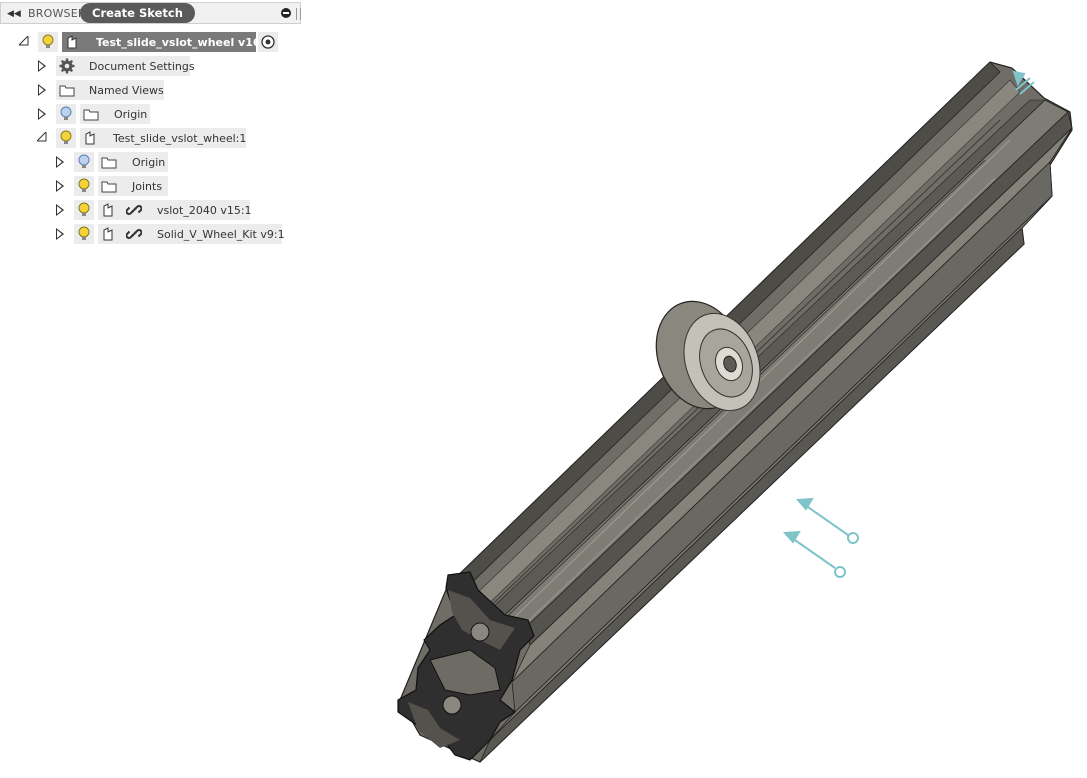  I want to click on tree-row-origin: Origin, so click(80, 114).